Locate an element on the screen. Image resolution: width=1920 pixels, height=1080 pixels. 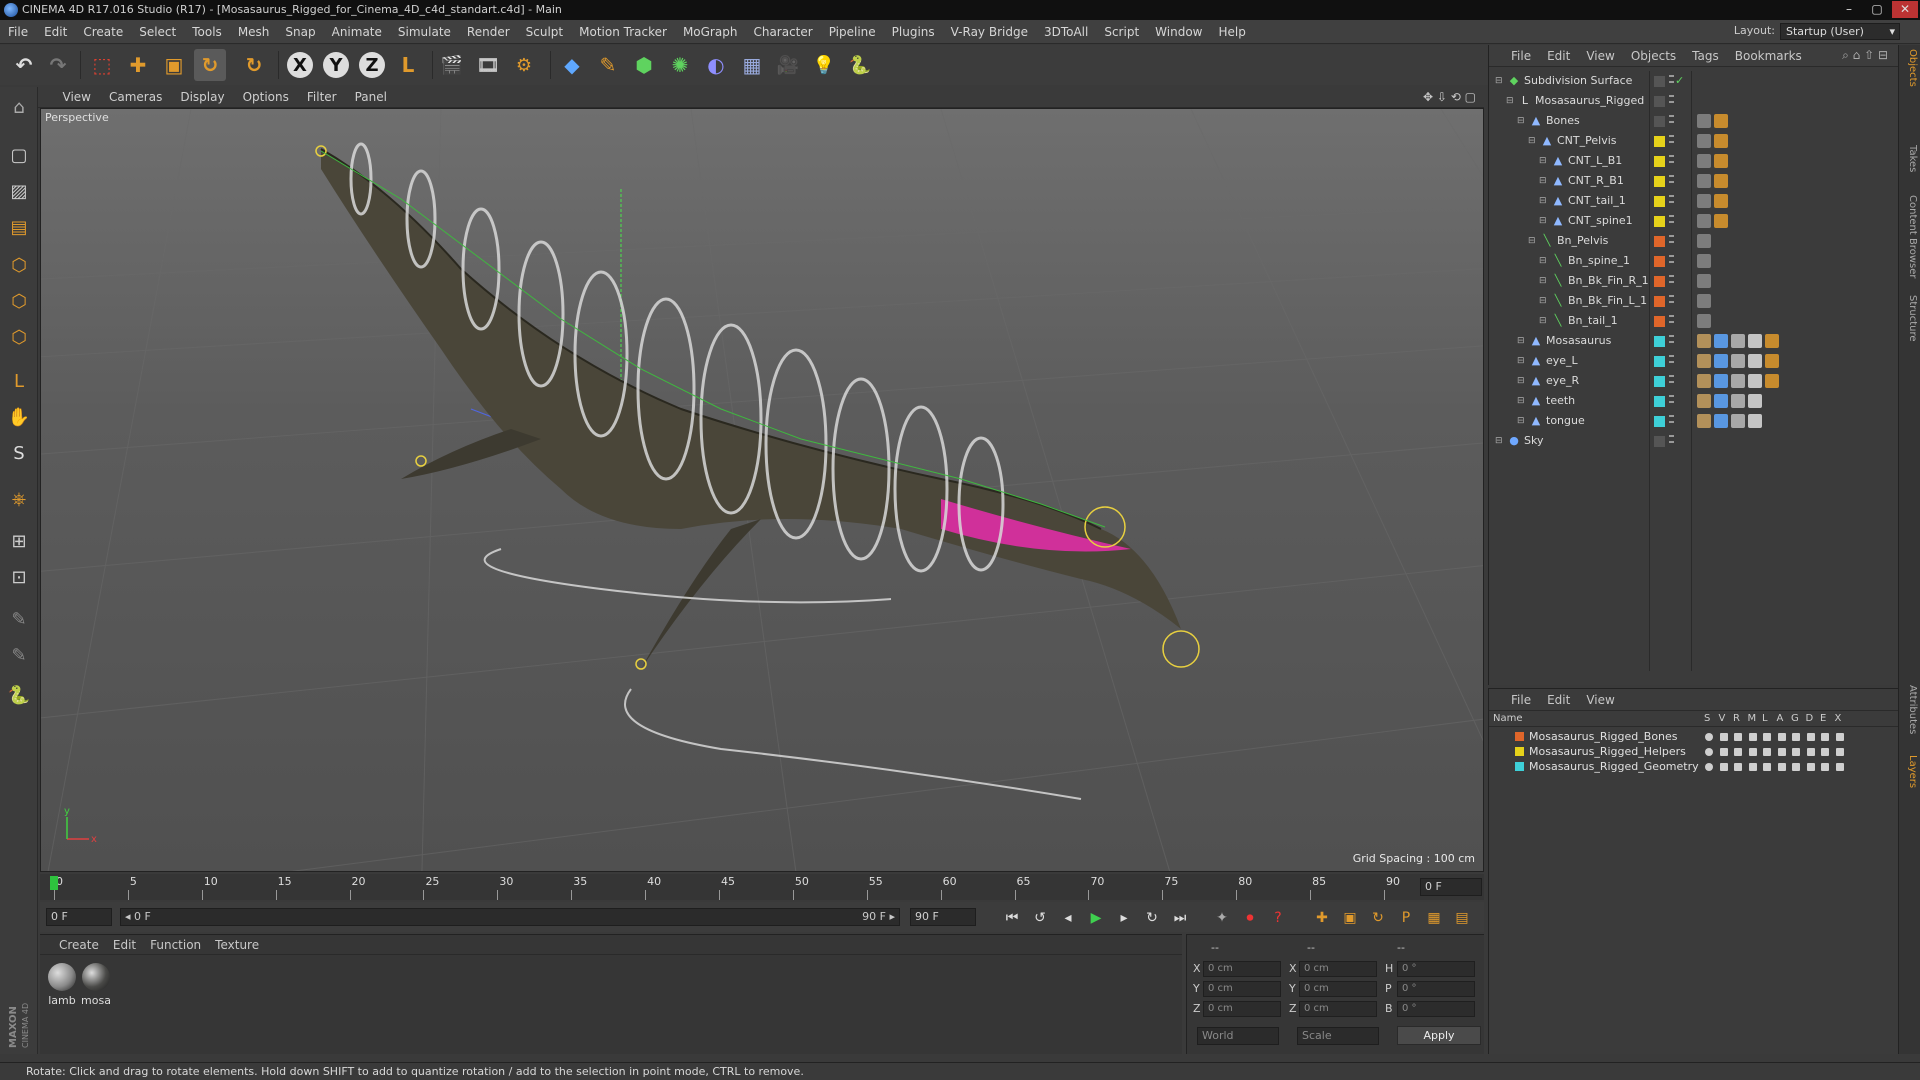
viewport-menu-view: View is located at coordinates (77, 97).